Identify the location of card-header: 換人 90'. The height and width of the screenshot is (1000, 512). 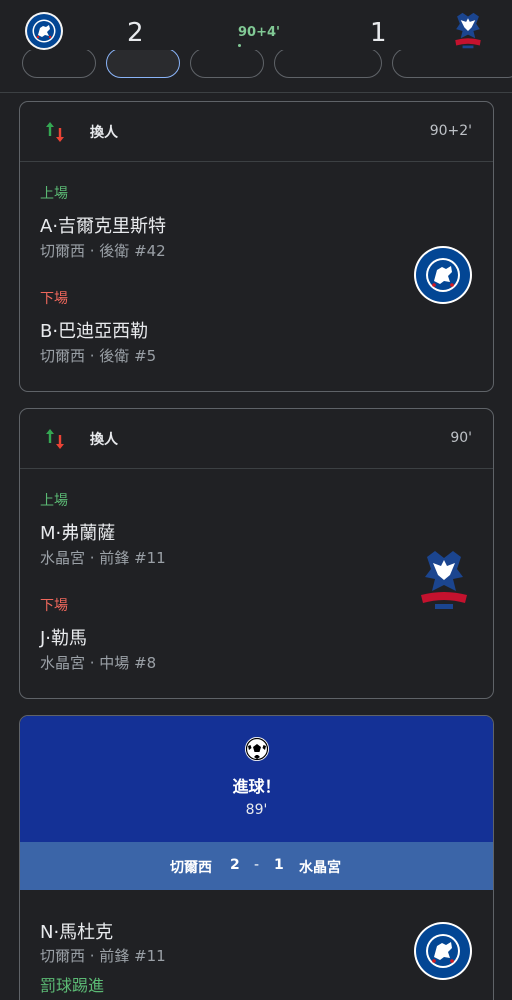
(256, 439).